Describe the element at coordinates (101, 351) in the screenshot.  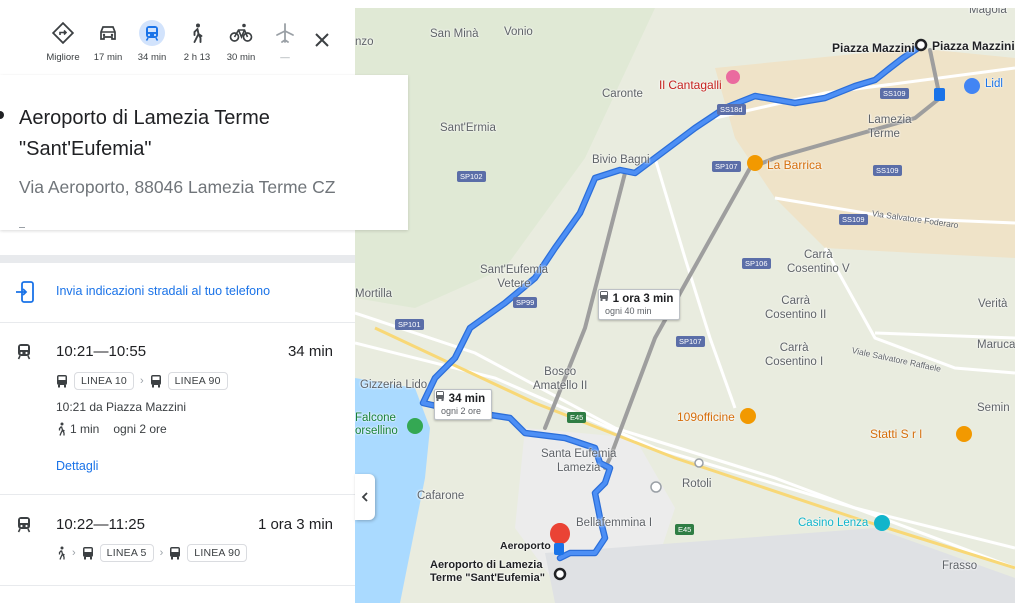
I see `route-time-range: 10:21—10:55` at that location.